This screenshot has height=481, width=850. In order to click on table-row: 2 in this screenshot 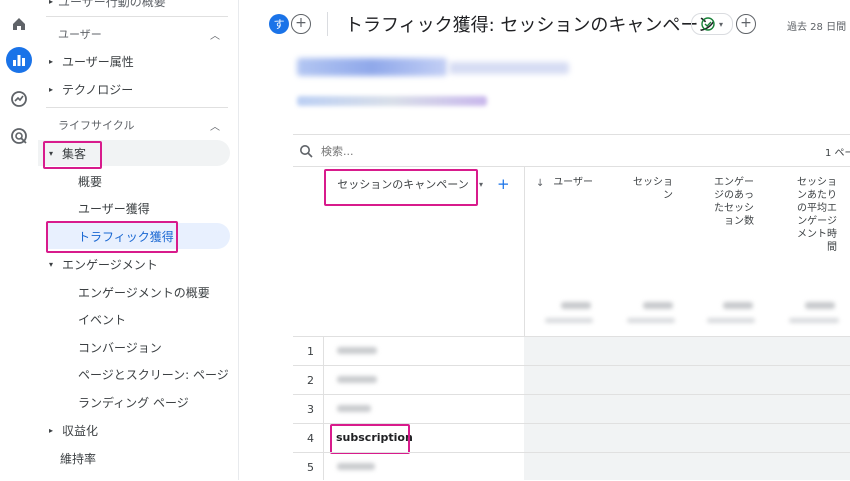, I will do `click(571, 380)`.